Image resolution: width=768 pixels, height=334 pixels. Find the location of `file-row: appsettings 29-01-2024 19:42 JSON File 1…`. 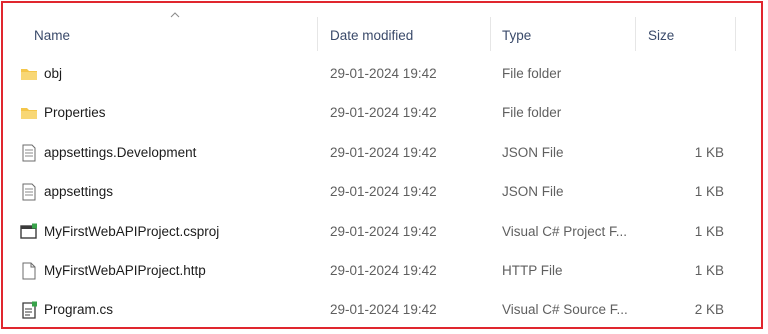

file-row: appsettings 29-01-2024 19:42 JSON File 1… is located at coordinates (382, 192).